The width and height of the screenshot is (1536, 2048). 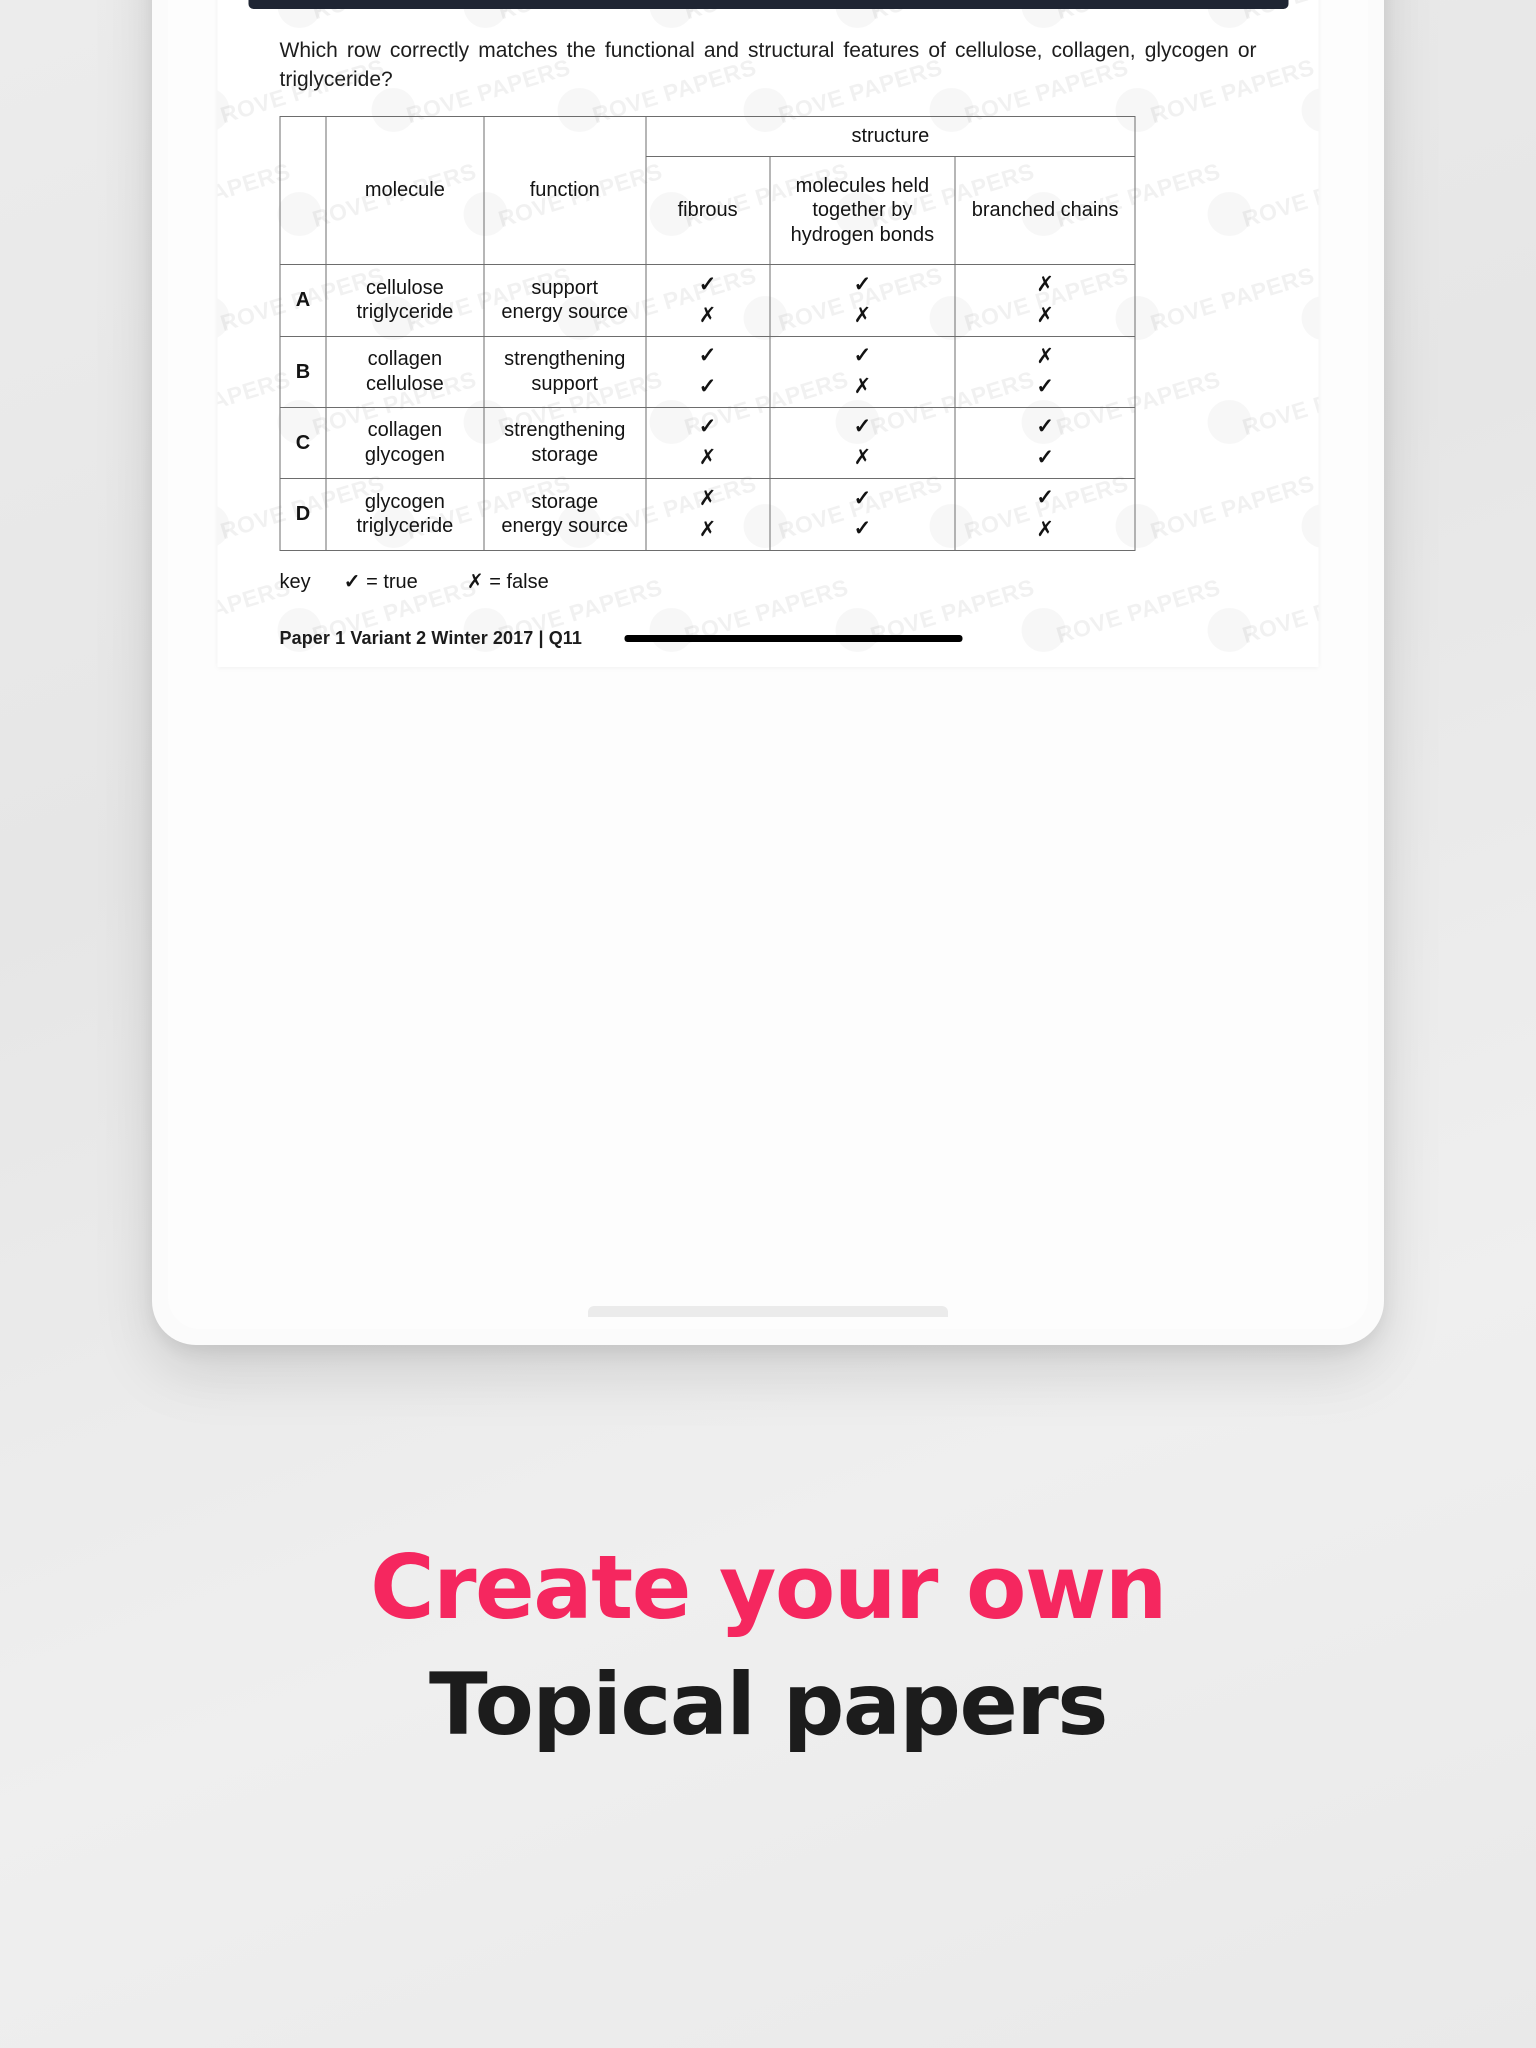 What do you see at coordinates (1045, 371) in the screenshot?
I see `branched-chains-cell: ✗ ✓` at bounding box center [1045, 371].